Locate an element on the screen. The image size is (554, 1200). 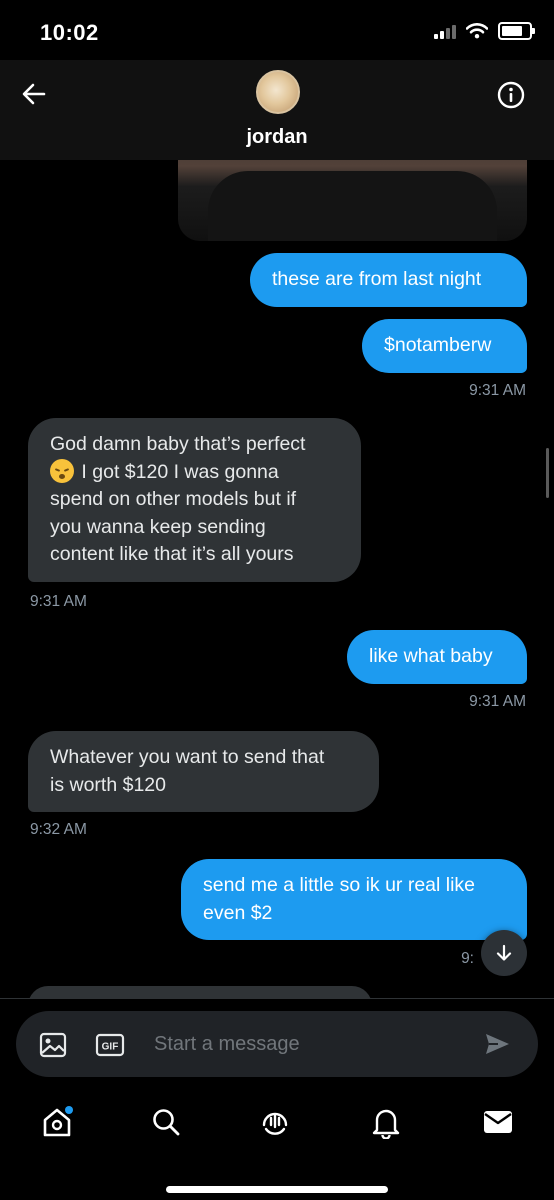
wifi-icon is located at coordinates (477, 31).